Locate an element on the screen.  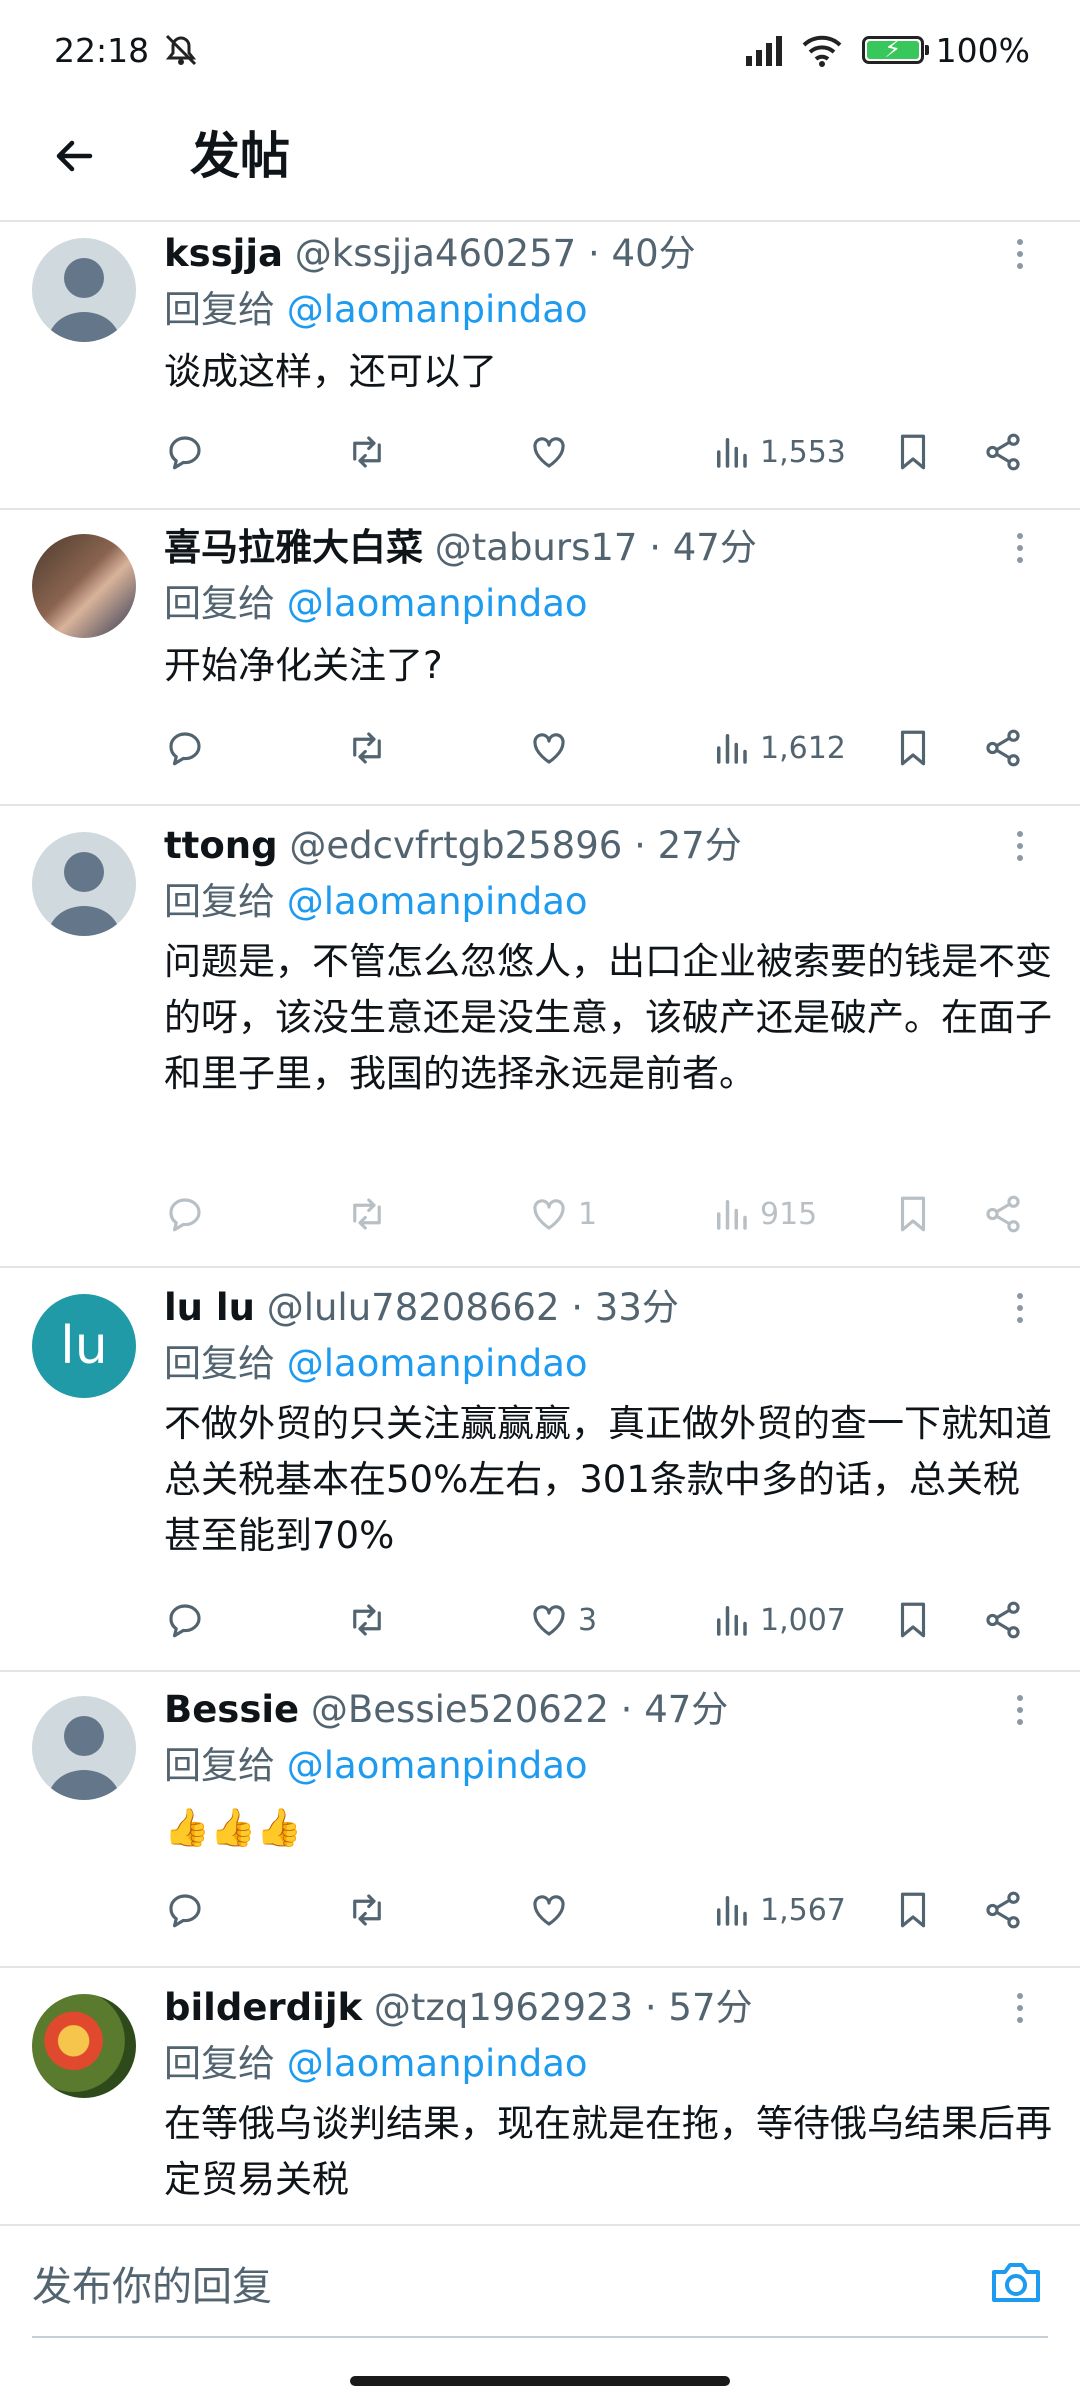
views-button: 1,553 is located at coordinates (778, 452).